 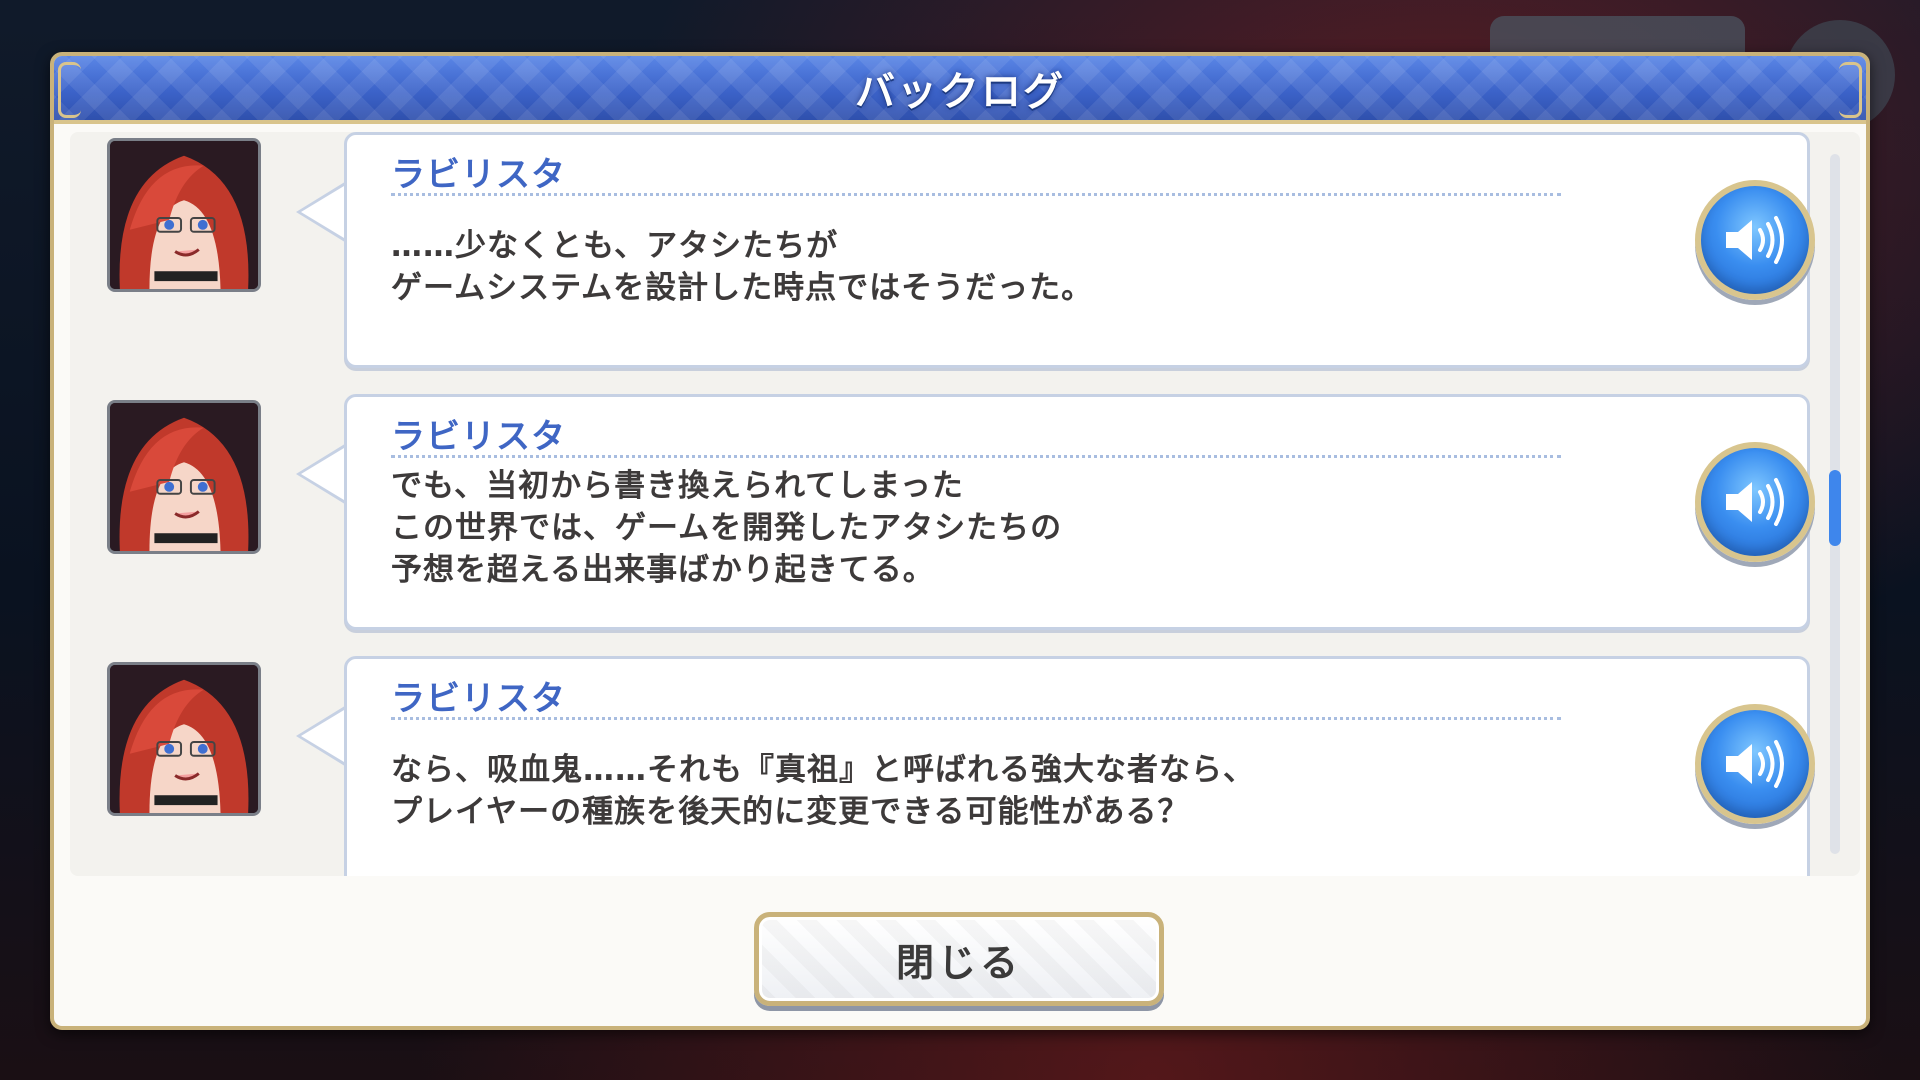 I want to click on dialog-title: バックログ, so click(x=960, y=92).